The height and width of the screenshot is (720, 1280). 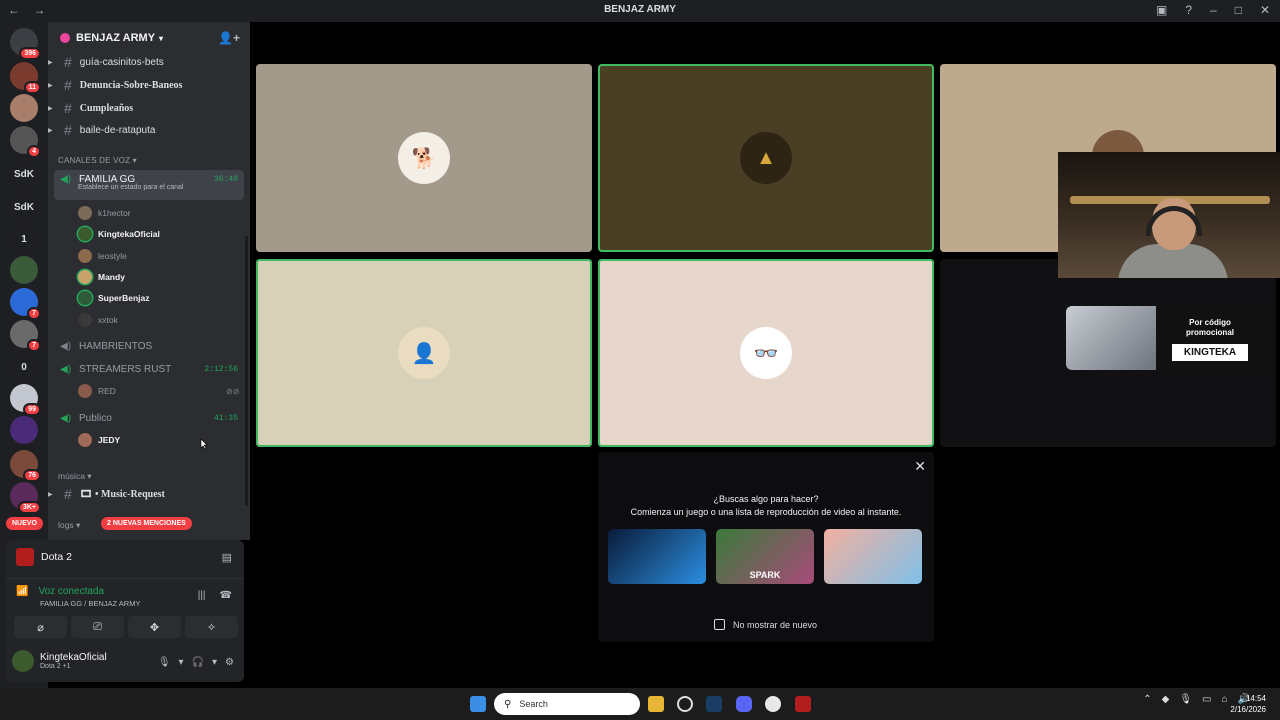 What do you see at coordinates (246, 371) in the screenshot?
I see `scrollbar` at bounding box center [246, 371].